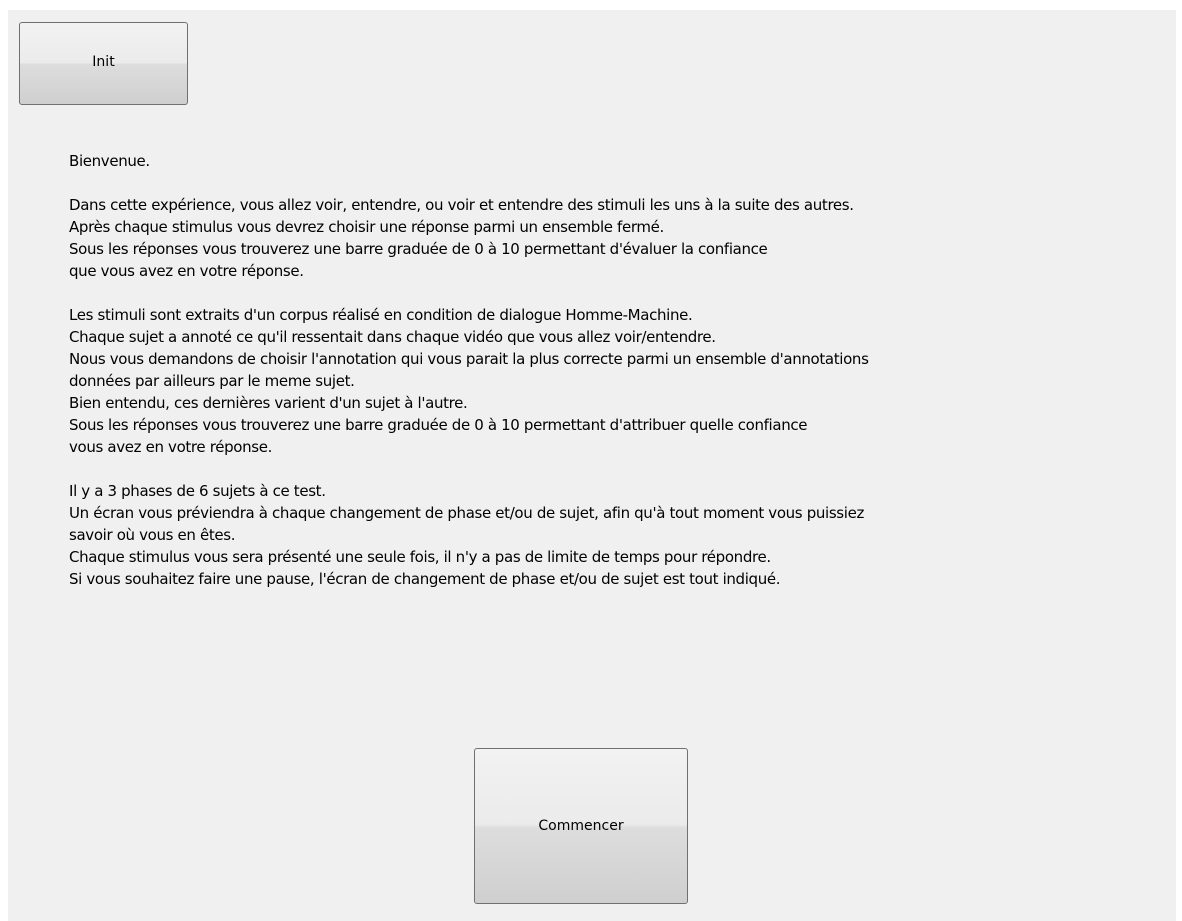  I want to click on text-line: Il y a 3 phases de 6 sujets à ce test., so click(197, 491).